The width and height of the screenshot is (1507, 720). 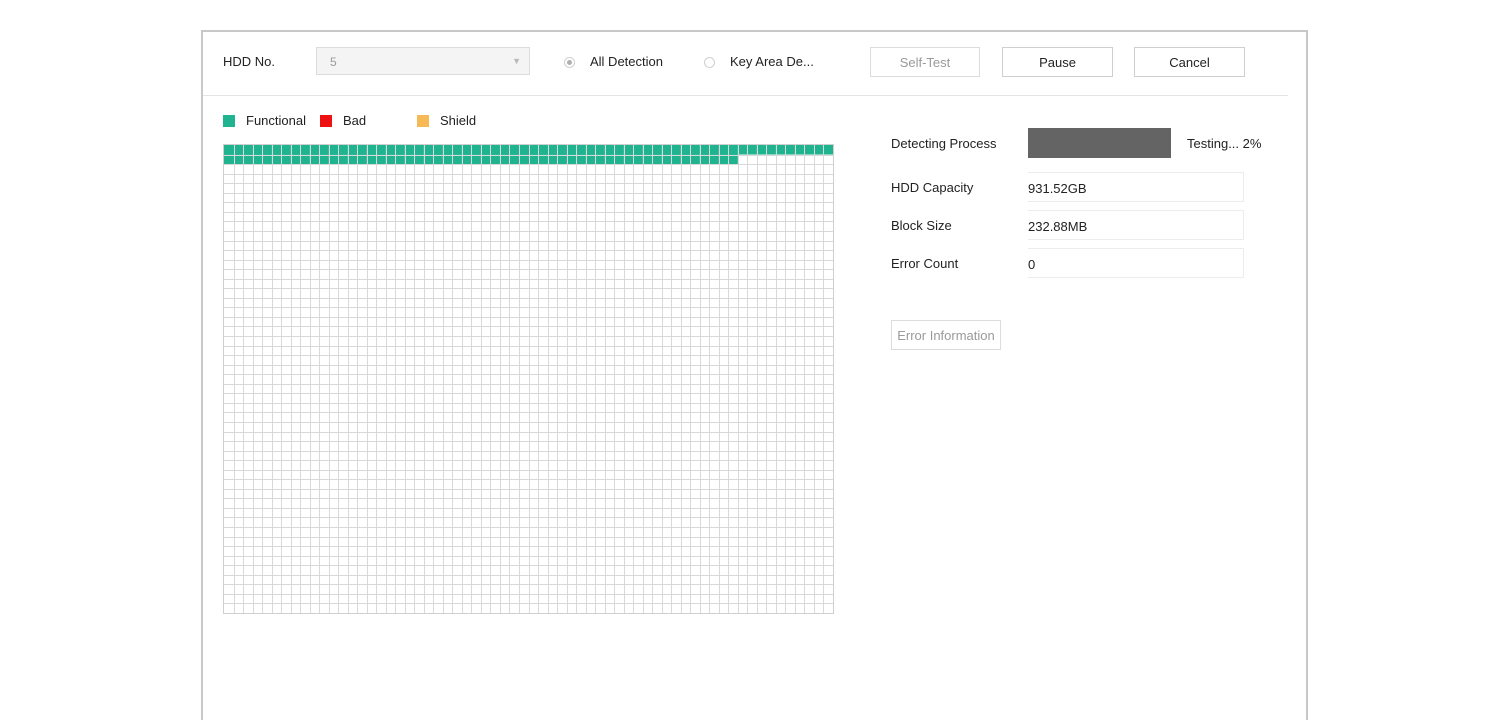 What do you see at coordinates (1057, 188) in the screenshot?
I see `hdd-capacity-value: 931.52GB` at bounding box center [1057, 188].